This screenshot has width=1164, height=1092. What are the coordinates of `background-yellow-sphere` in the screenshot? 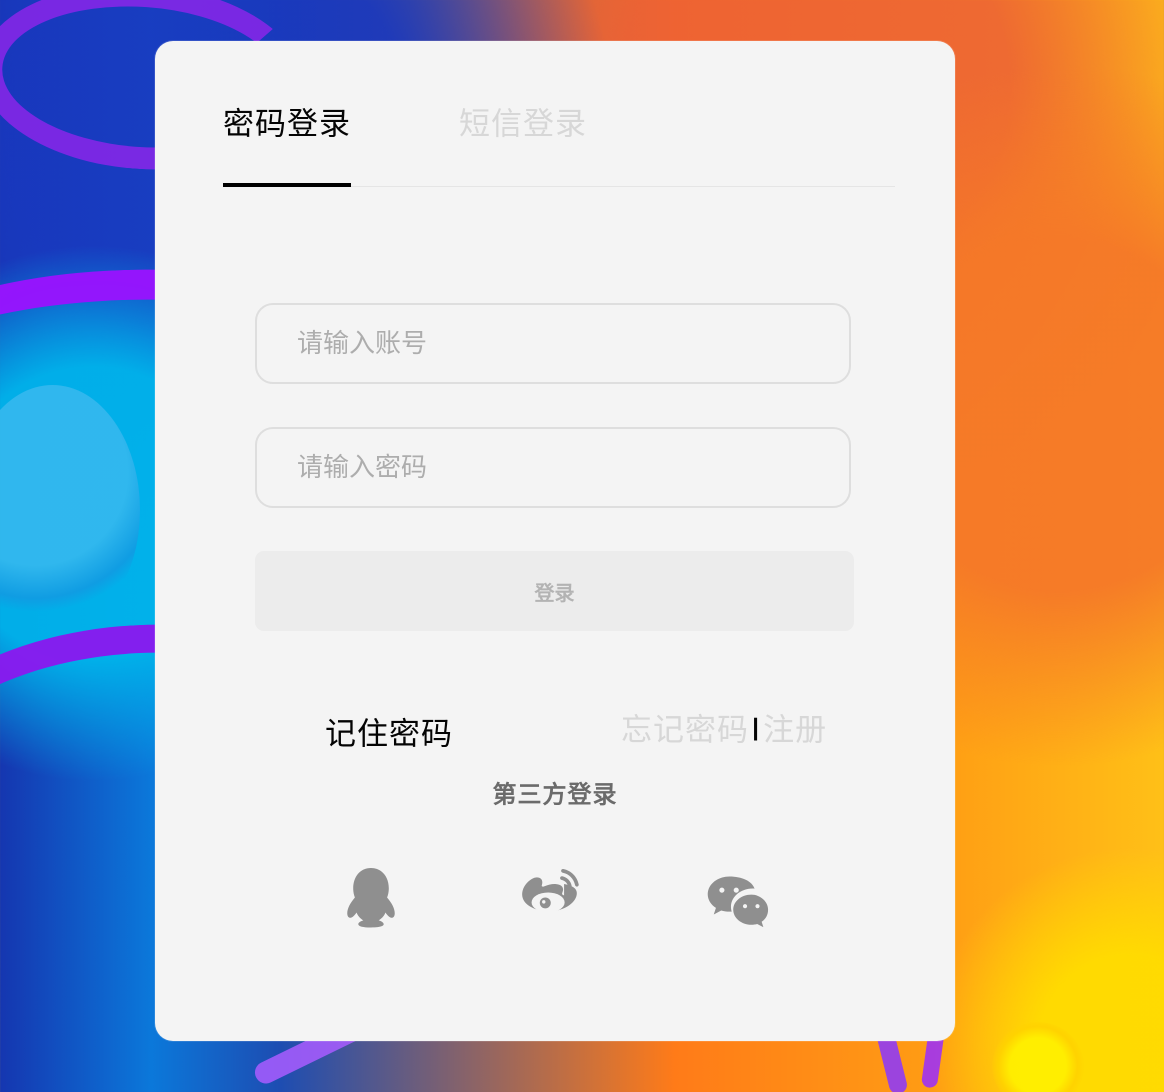 It's located at (1038, 1057).